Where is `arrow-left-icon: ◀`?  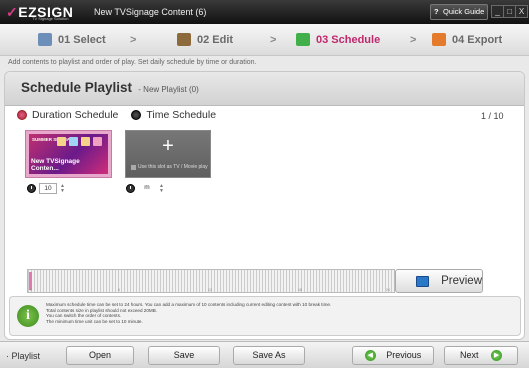 arrow-left-icon: ◀ is located at coordinates (370, 356).